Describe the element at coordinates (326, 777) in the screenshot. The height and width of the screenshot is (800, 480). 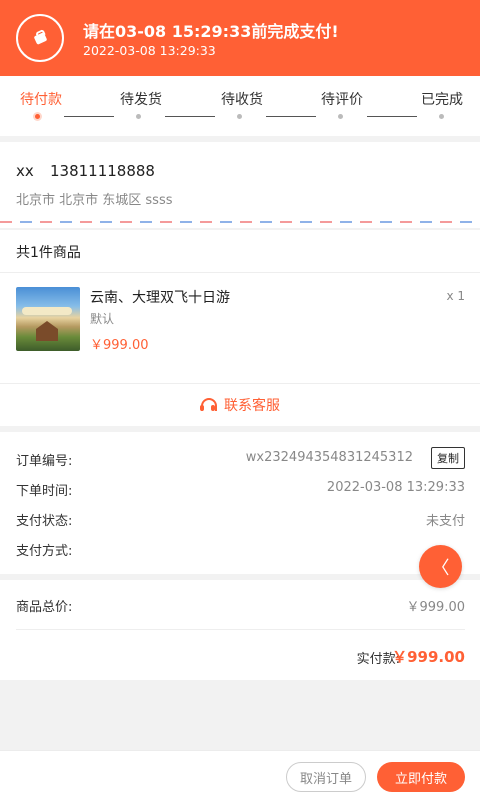
I see `cancel-order-button: 取消订单` at that location.